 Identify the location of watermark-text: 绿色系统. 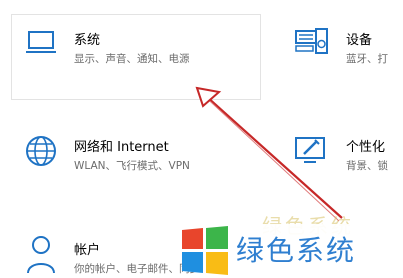
(296, 250).